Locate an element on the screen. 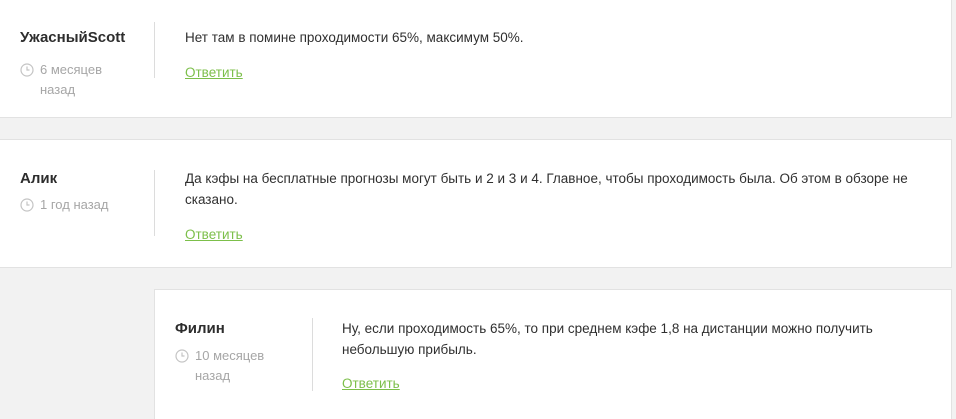 The image size is (956, 419). comment-time: 6 месяцев назад is located at coordinates (75, 80).